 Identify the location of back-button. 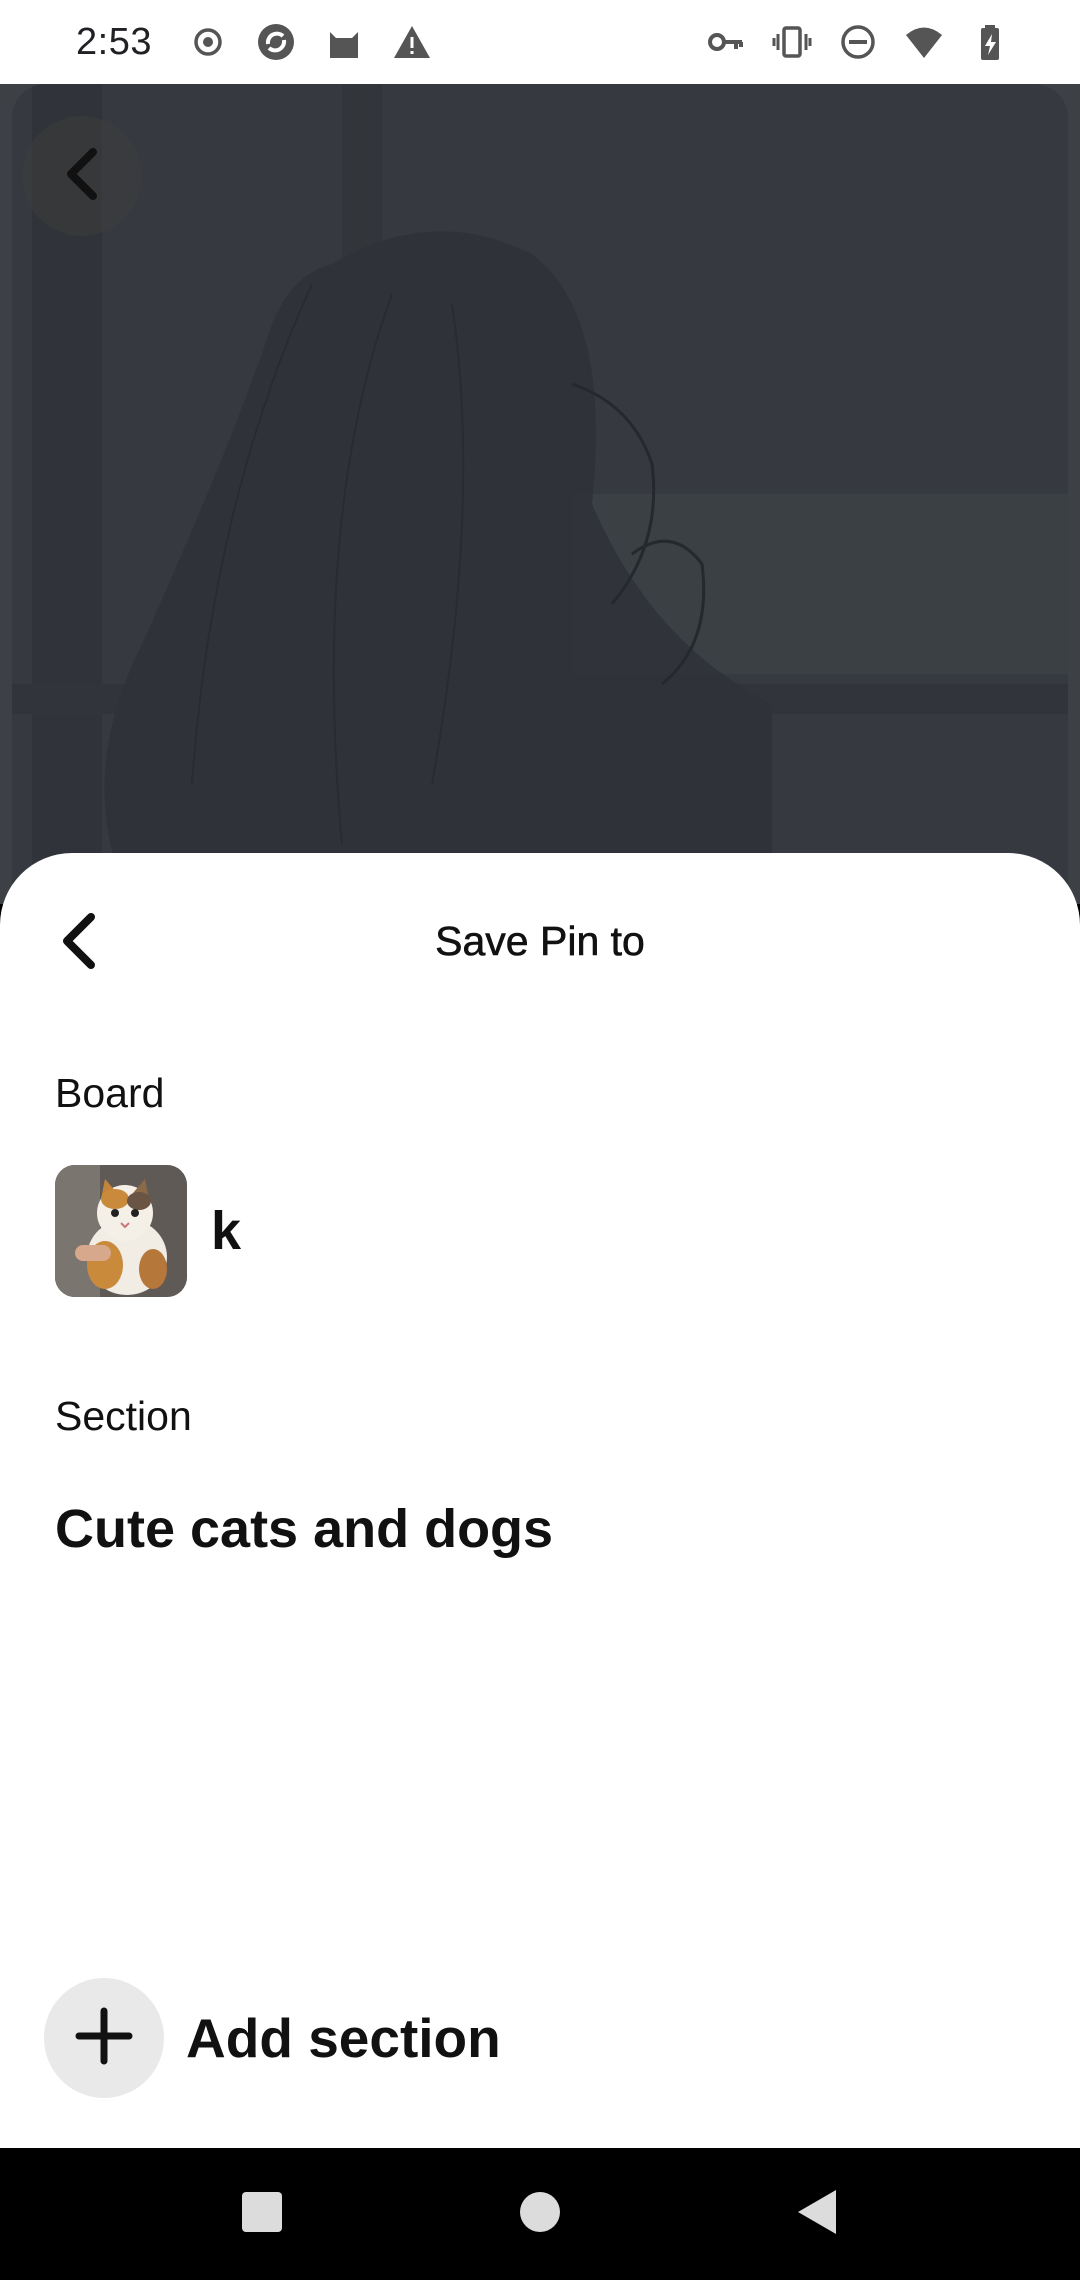
(816, 2214).